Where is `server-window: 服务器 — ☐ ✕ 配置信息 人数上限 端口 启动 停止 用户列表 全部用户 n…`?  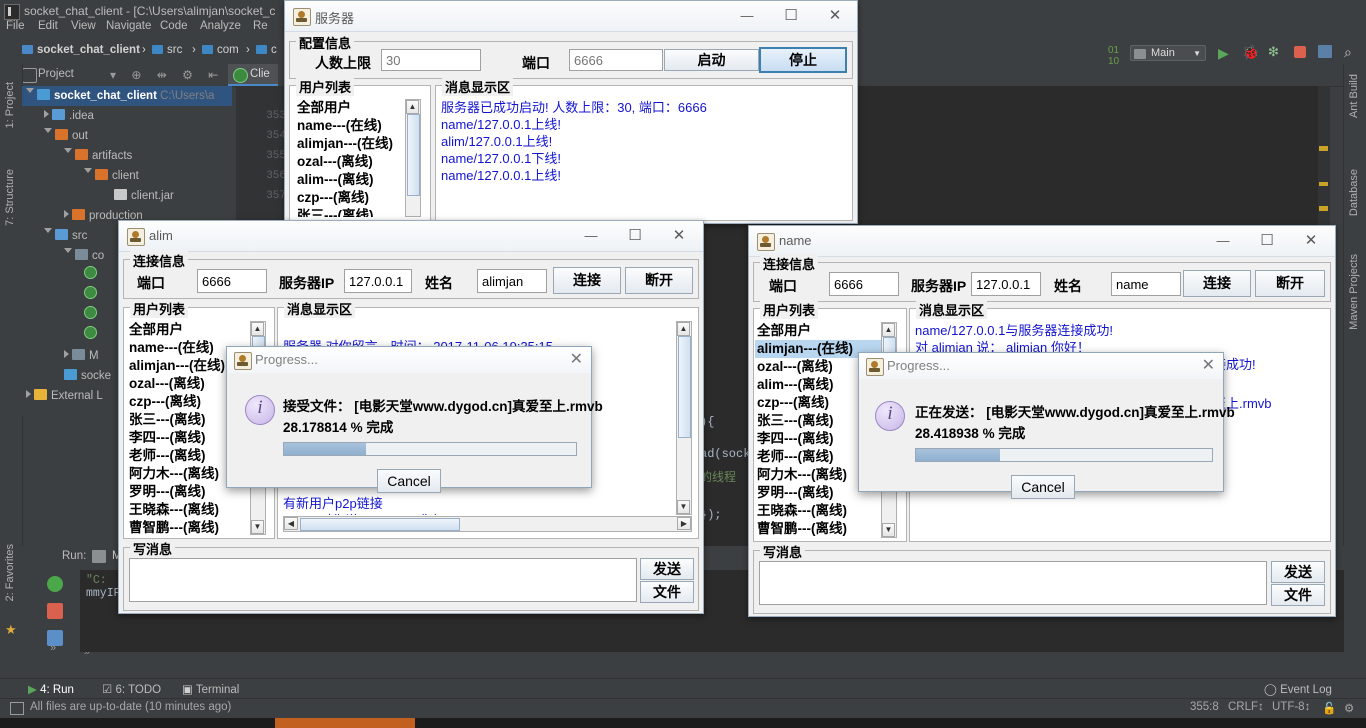 server-window: 服务器 — ☐ ✕ 配置信息 人数上限 端口 启动 停止 用户列表 全部用户 n… is located at coordinates (571, 112).